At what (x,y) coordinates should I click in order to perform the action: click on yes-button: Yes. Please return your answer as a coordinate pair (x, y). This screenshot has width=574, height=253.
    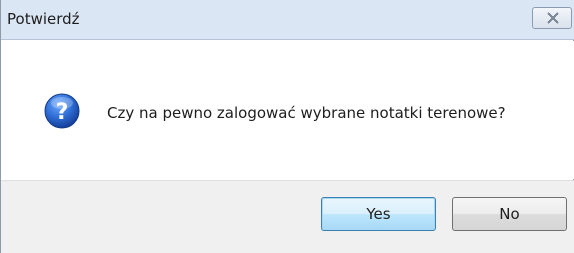
    Looking at the image, I should click on (378, 214).